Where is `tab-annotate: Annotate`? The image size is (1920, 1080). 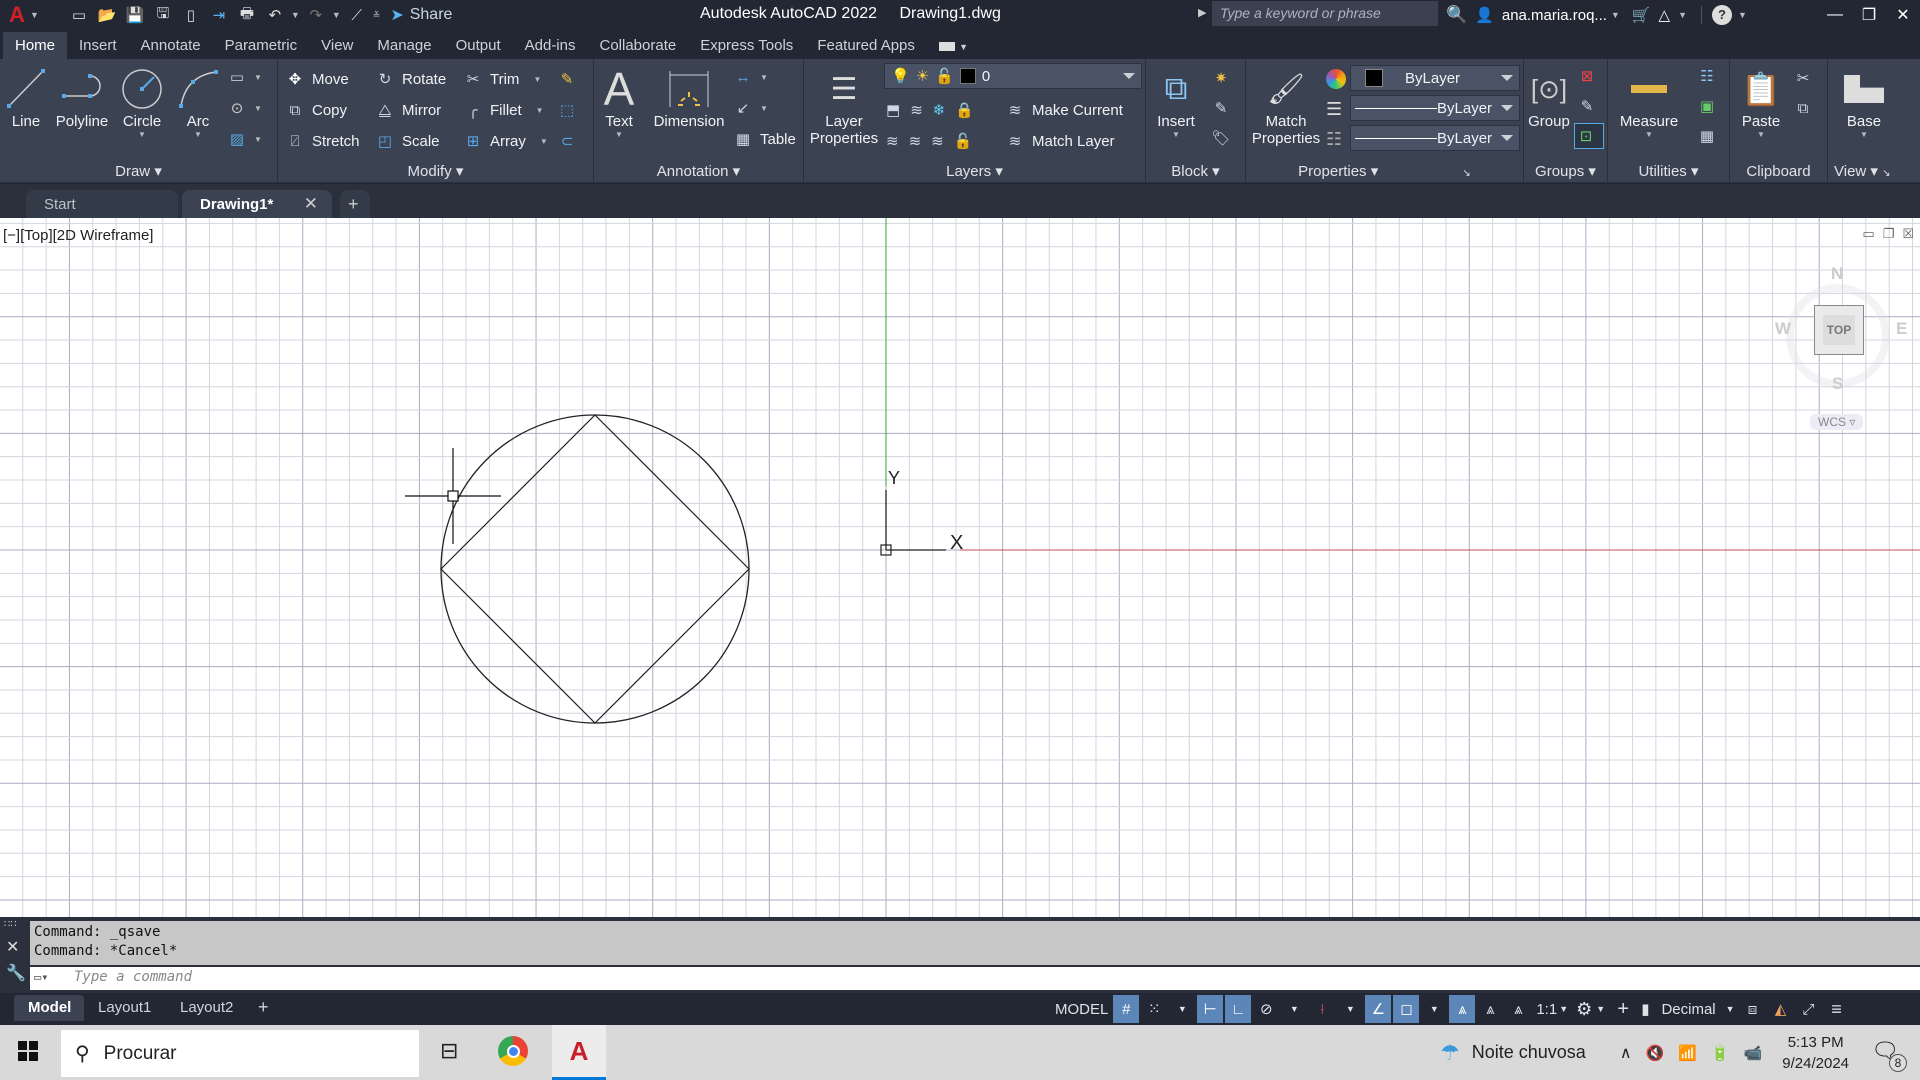
tab-annotate: Annotate is located at coordinates (171, 45).